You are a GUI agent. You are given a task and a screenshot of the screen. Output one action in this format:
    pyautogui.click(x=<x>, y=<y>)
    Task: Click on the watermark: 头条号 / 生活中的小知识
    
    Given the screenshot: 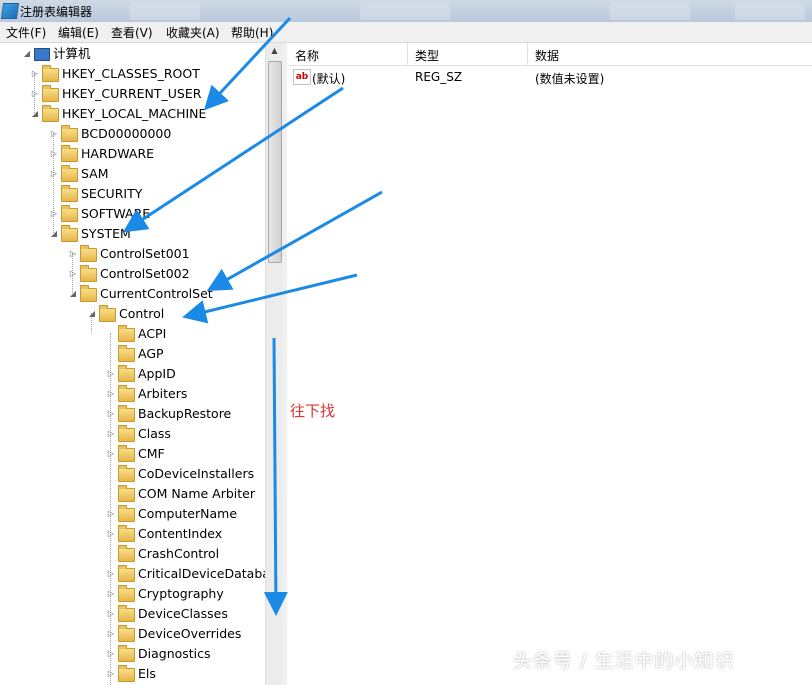 What is the action you would take?
    pyautogui.click(x=624, y=661)
    